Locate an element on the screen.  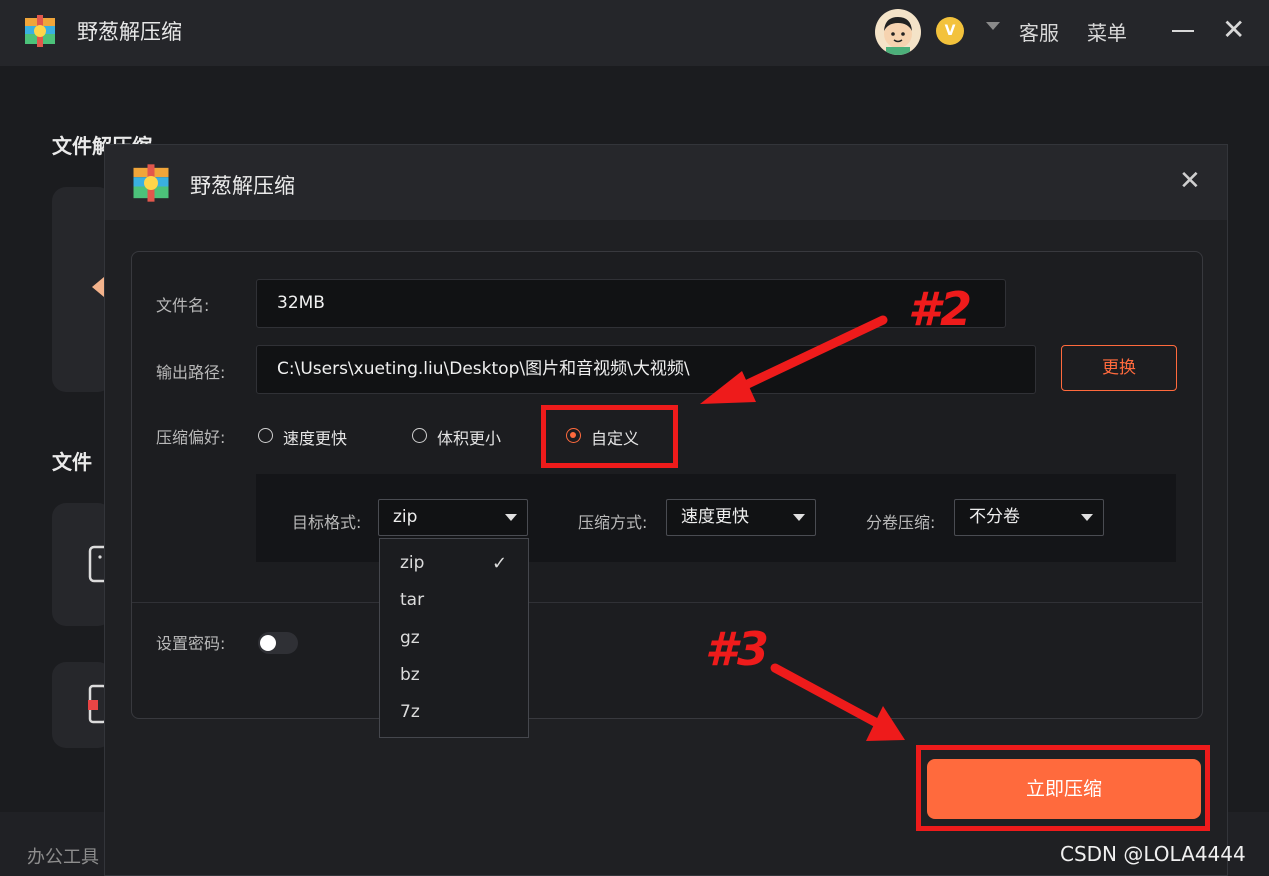
annotation-arrows is located at coordinates (802, 528).